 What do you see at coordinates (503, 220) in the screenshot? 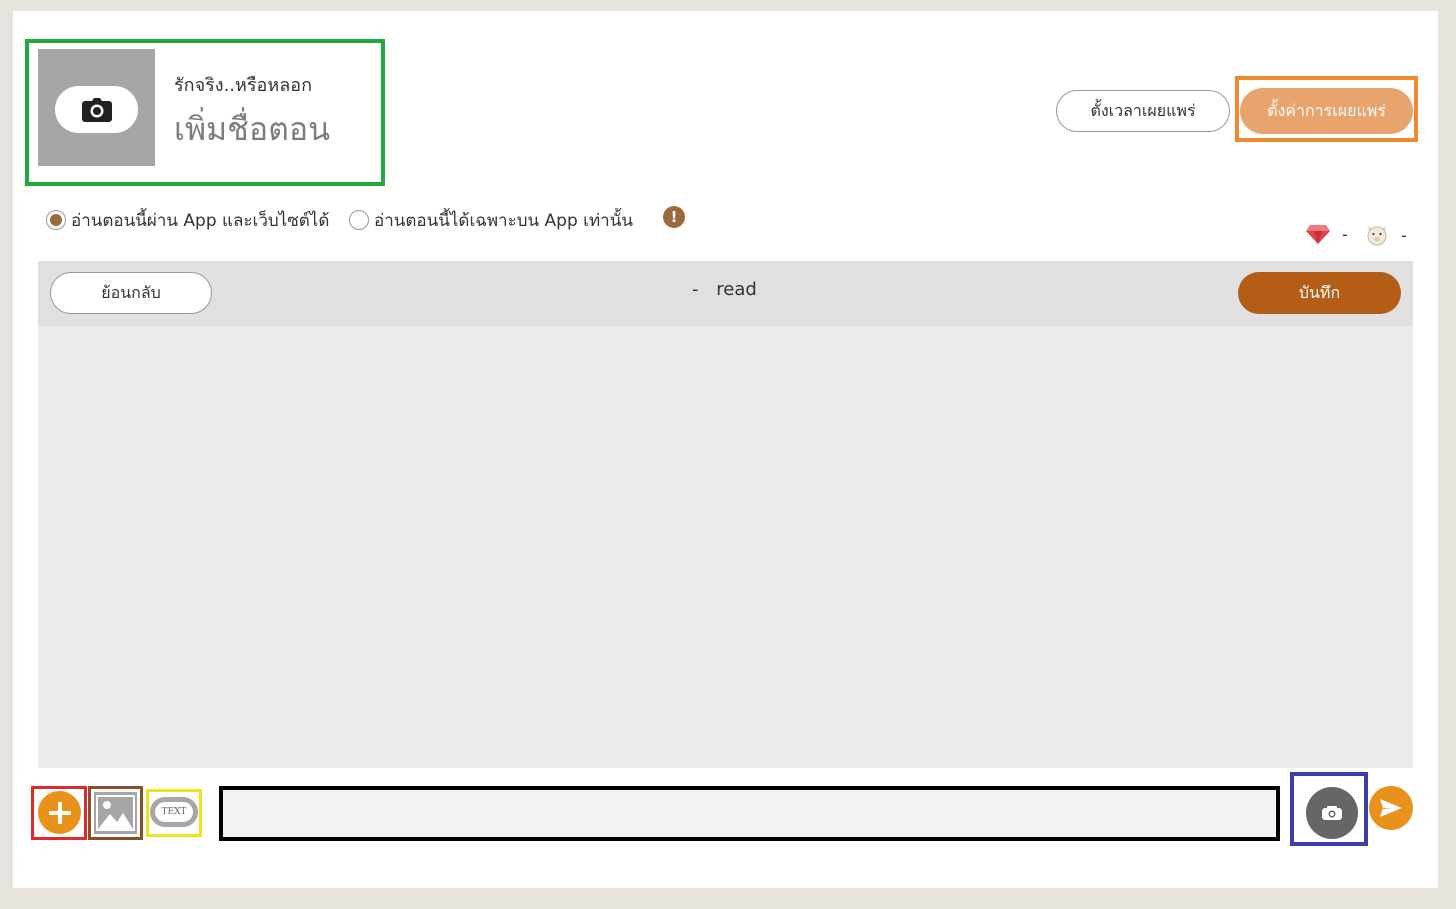
I see `read-option-label: อ่านตอนนี้ได้เฉพาะบน App เท่านั้น` at bounding box center [503, 220].